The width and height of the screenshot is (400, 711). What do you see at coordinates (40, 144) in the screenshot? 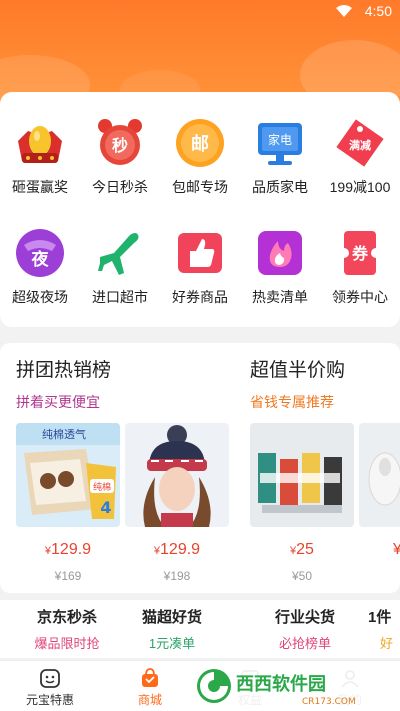
I see `golden-egg-icon` at bounding box center [40, 144].